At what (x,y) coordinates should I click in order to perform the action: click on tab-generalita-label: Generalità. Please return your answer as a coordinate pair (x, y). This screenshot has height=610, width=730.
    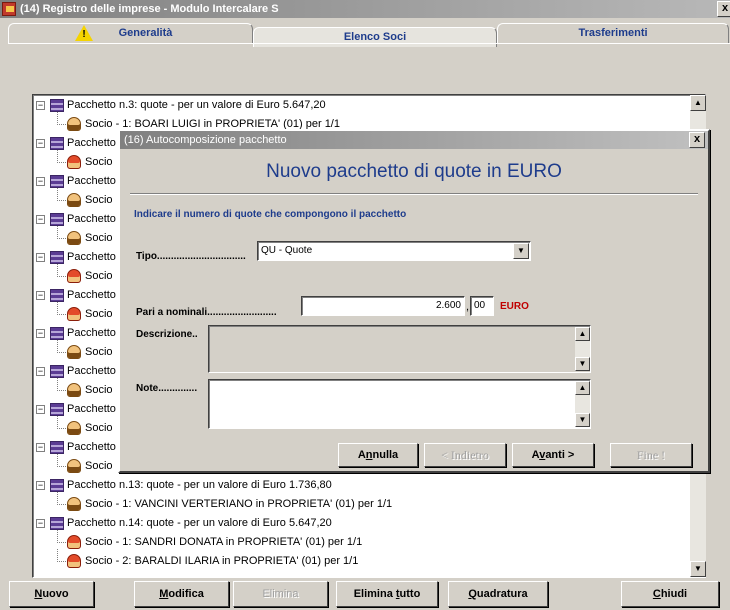
    Looking at the image, I should click on (145, 33).